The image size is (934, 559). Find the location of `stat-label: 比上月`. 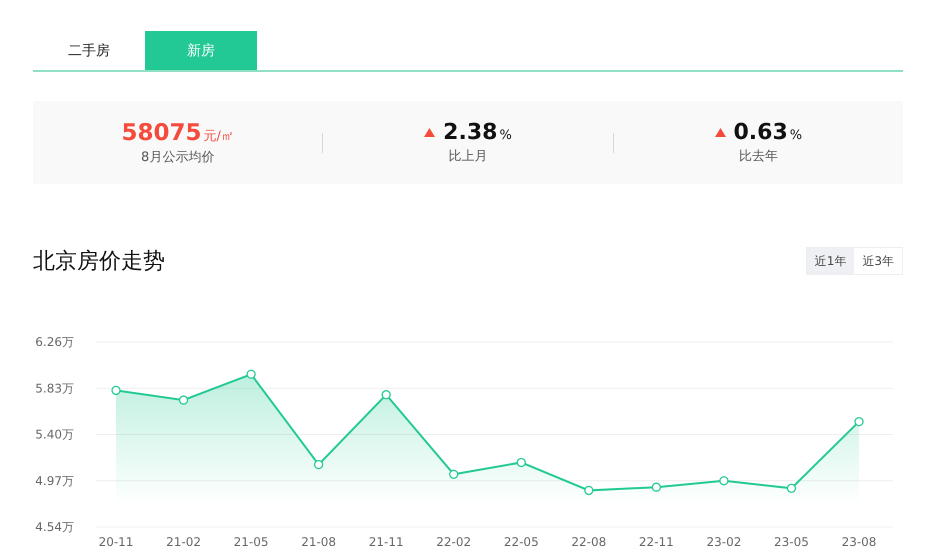

stat-label: 比上月 is located at coordinates (468, 156).